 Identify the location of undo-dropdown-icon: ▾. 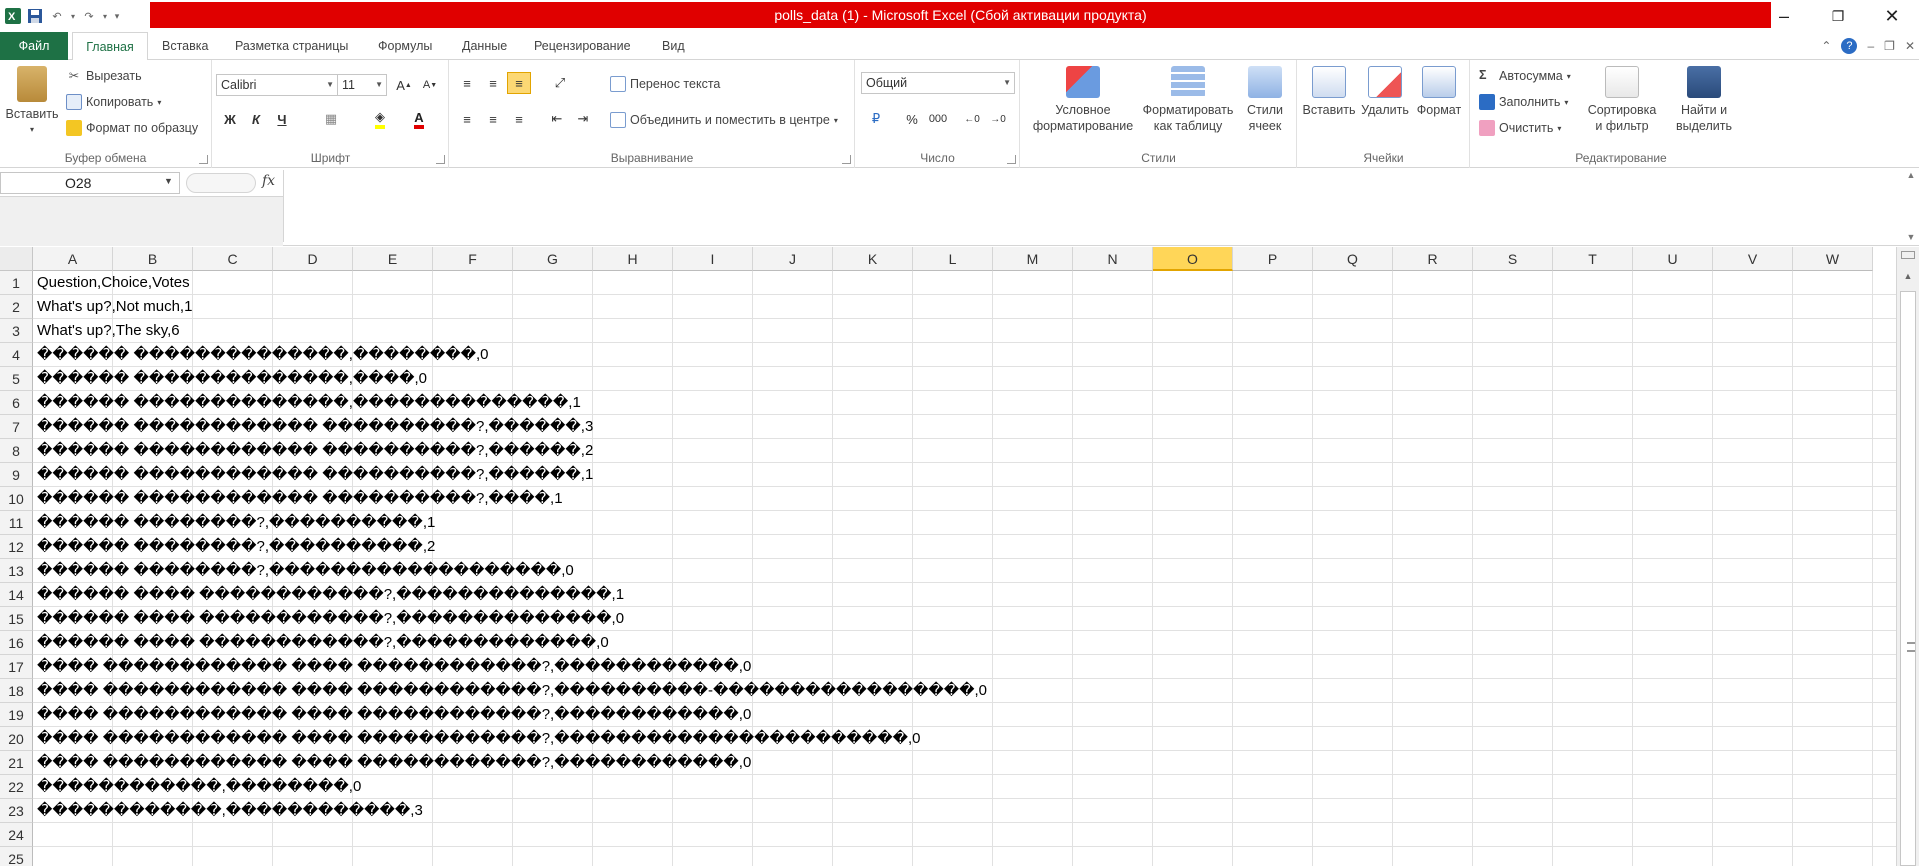
(73, 16).